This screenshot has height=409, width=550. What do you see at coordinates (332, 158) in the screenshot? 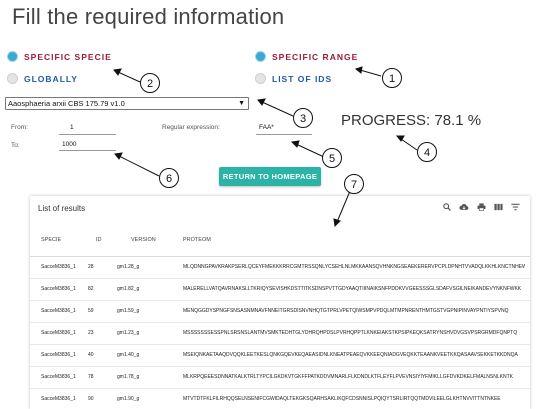
I see `callout-5: 5` at bounding box center [332, 158].